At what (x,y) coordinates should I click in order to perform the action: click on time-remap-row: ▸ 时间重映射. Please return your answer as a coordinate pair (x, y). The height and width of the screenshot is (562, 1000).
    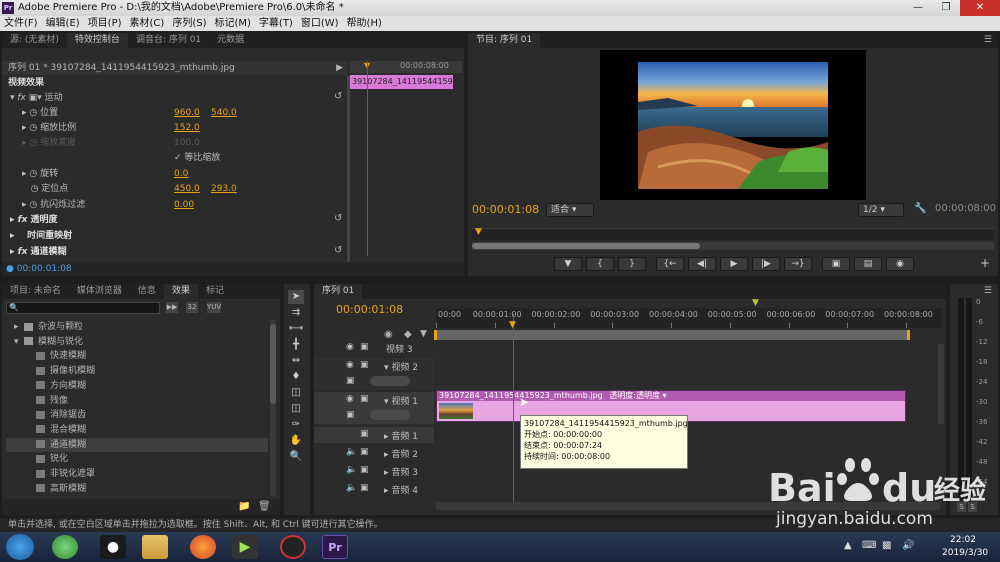
    Looking at the image, I should click on (41, 236).